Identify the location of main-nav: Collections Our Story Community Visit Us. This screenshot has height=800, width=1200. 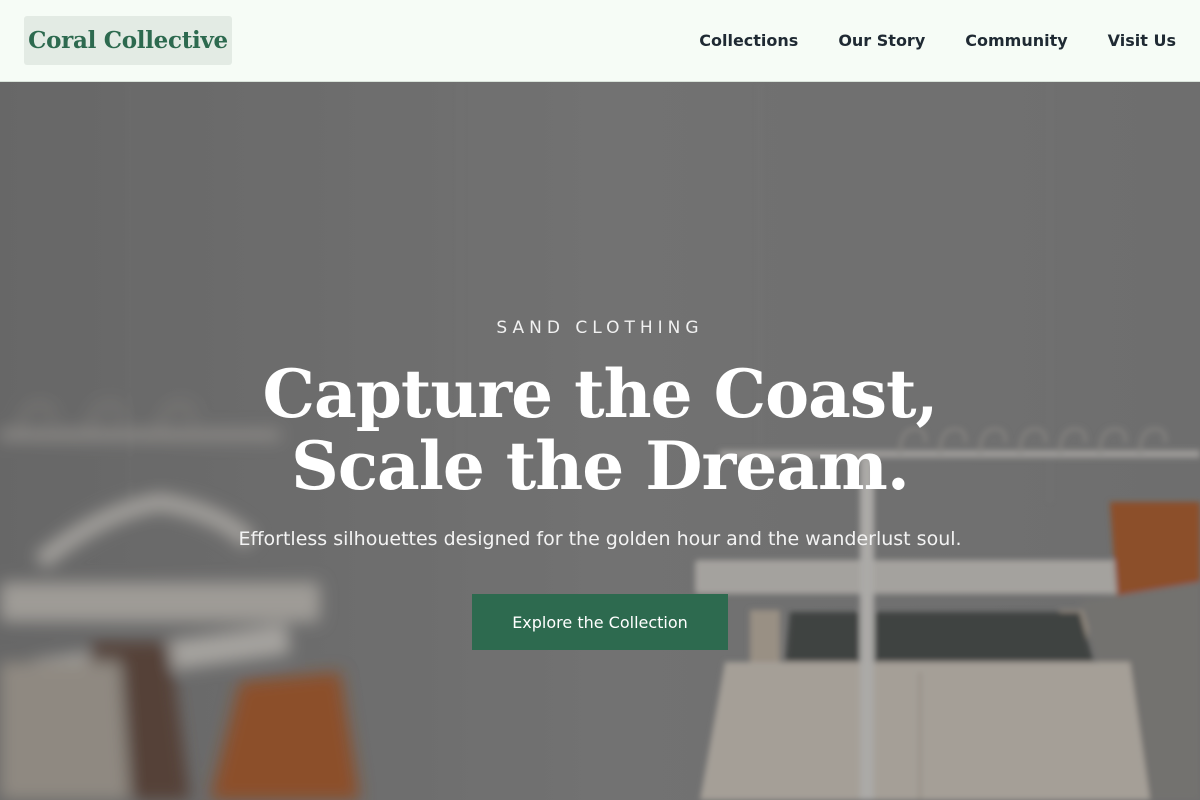
(937, 40).